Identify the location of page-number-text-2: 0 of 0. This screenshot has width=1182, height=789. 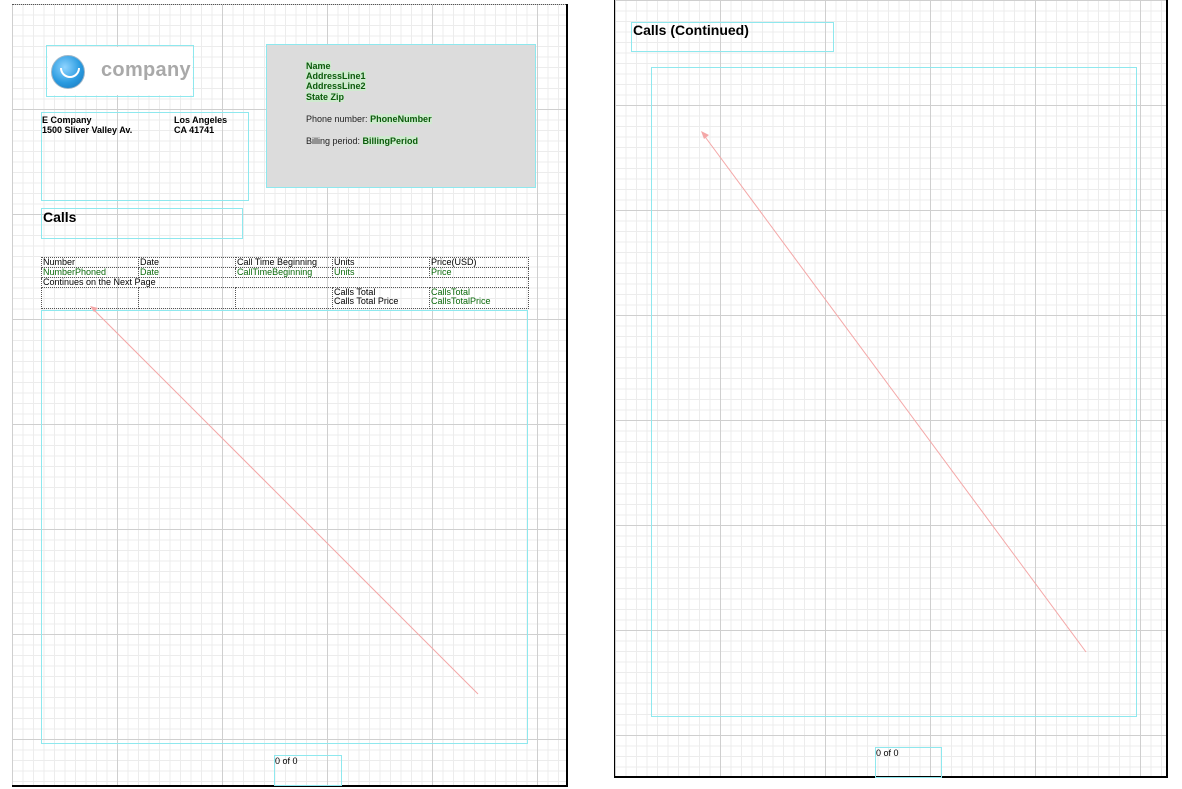
(887, 753).